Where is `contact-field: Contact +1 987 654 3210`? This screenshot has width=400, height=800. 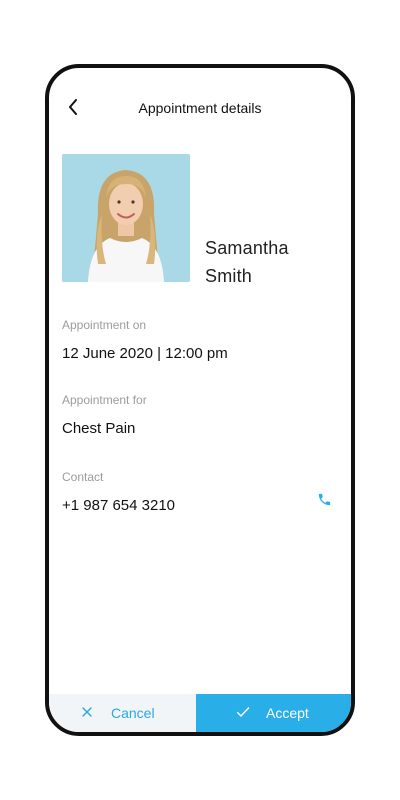
contact-field: Contact +1 987 654 3210 is located at coordinates (197, 492).